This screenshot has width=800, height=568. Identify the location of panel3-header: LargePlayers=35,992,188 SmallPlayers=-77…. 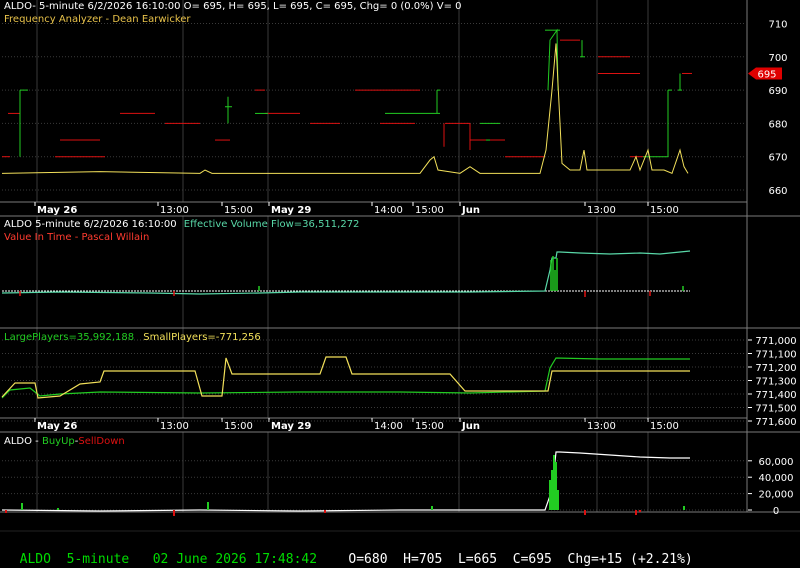
(132, 338).